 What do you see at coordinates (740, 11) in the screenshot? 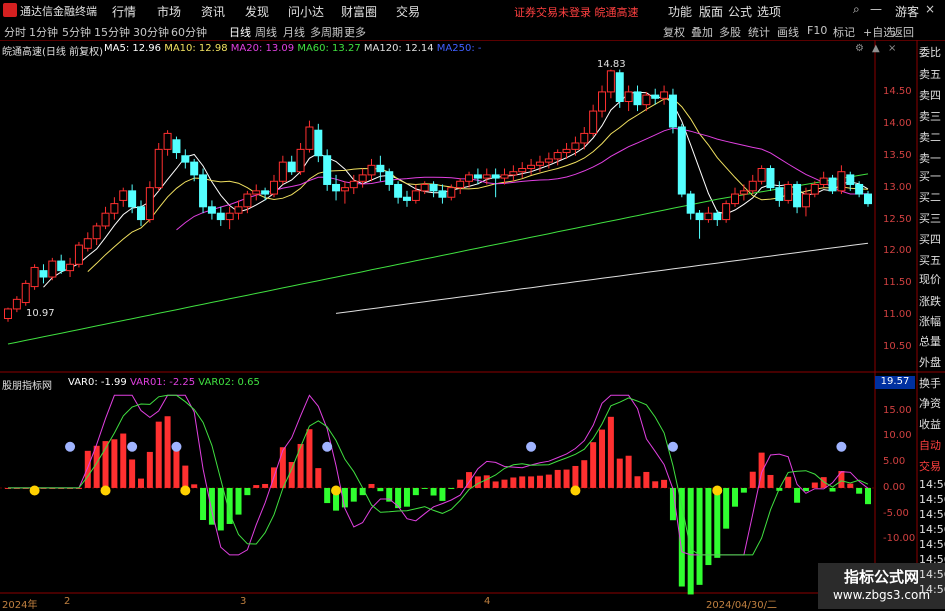
I see `menu-right-2: 公式` at bounding box center [740, 11].